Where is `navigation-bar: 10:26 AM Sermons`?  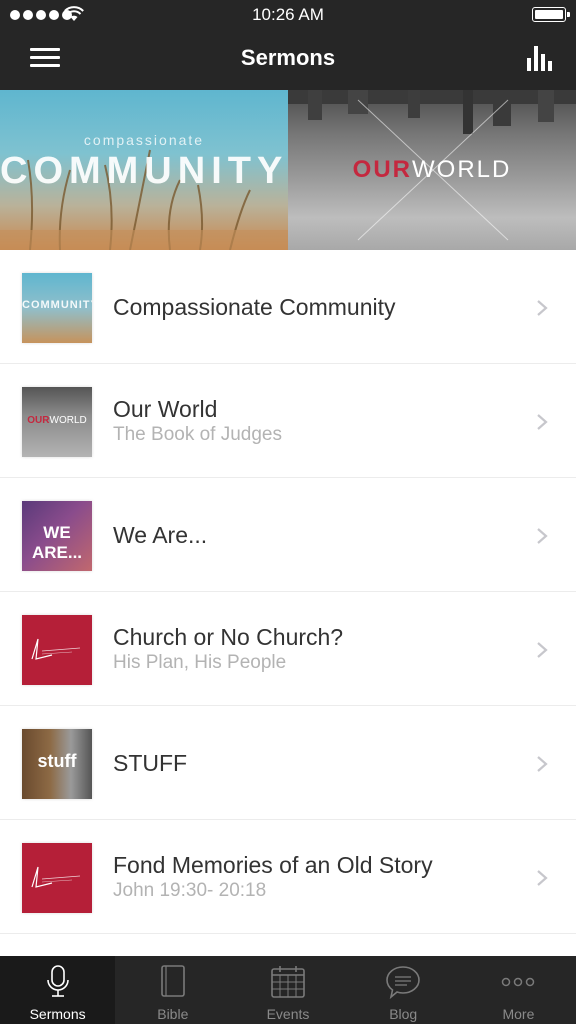
navigation-bar: 10:26 AM Sermons is located at coordinates (288, 45).